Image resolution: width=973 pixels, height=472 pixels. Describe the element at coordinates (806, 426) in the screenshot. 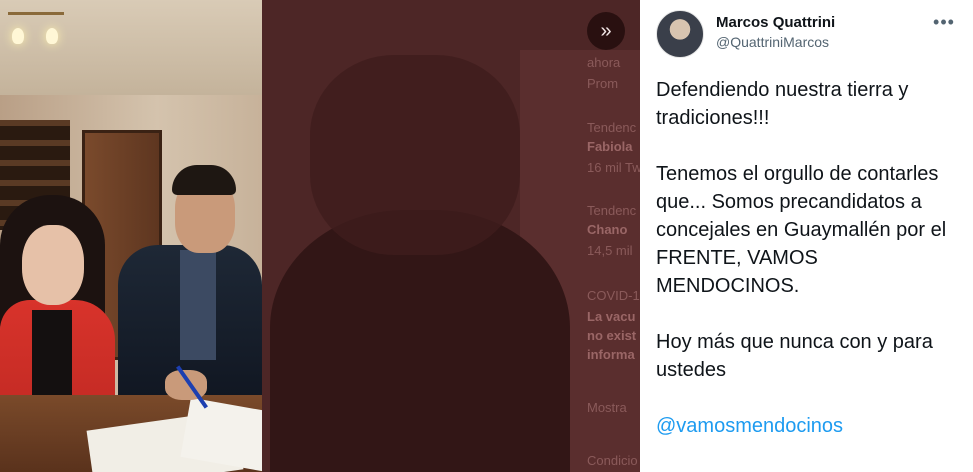

I see `mention-link: @vamosmendocinos` at that location.